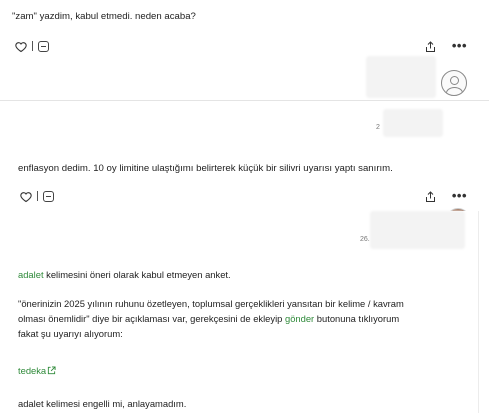  What do you see at coordinates (357, 318) in the screenshot?
I see `entry-text: butonuna tıklıyorum` at bounding box center [357, 318].